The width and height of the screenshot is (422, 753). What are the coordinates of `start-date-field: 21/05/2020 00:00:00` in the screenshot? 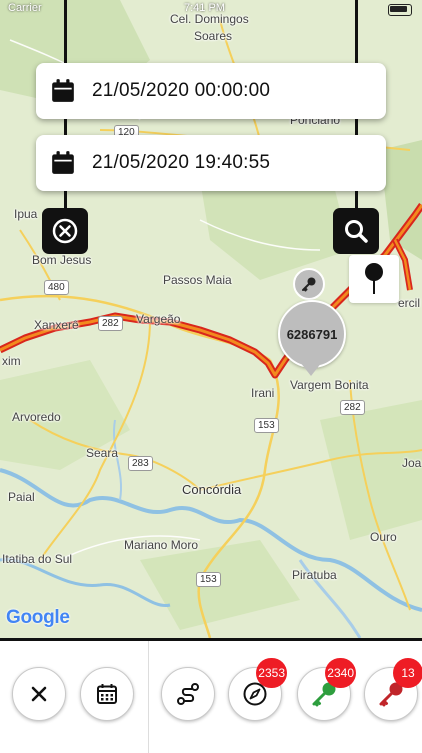 It's located at (211, 91).